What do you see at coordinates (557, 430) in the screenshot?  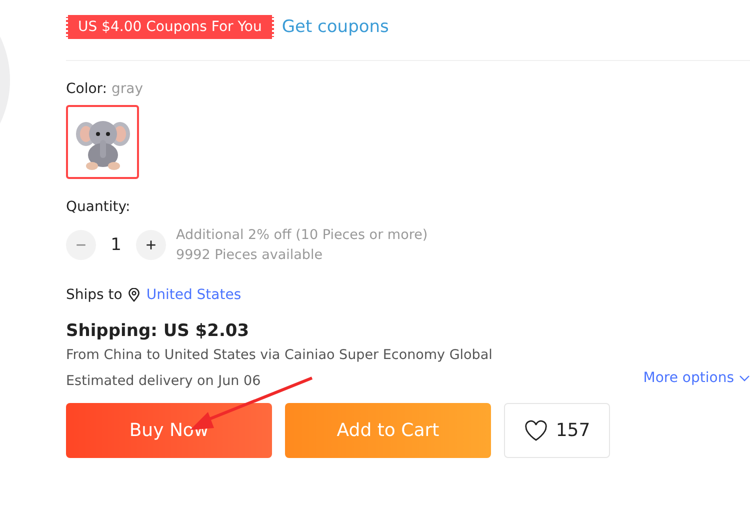 I see `wishlist-button: 157` at bounding box center [557, 430].